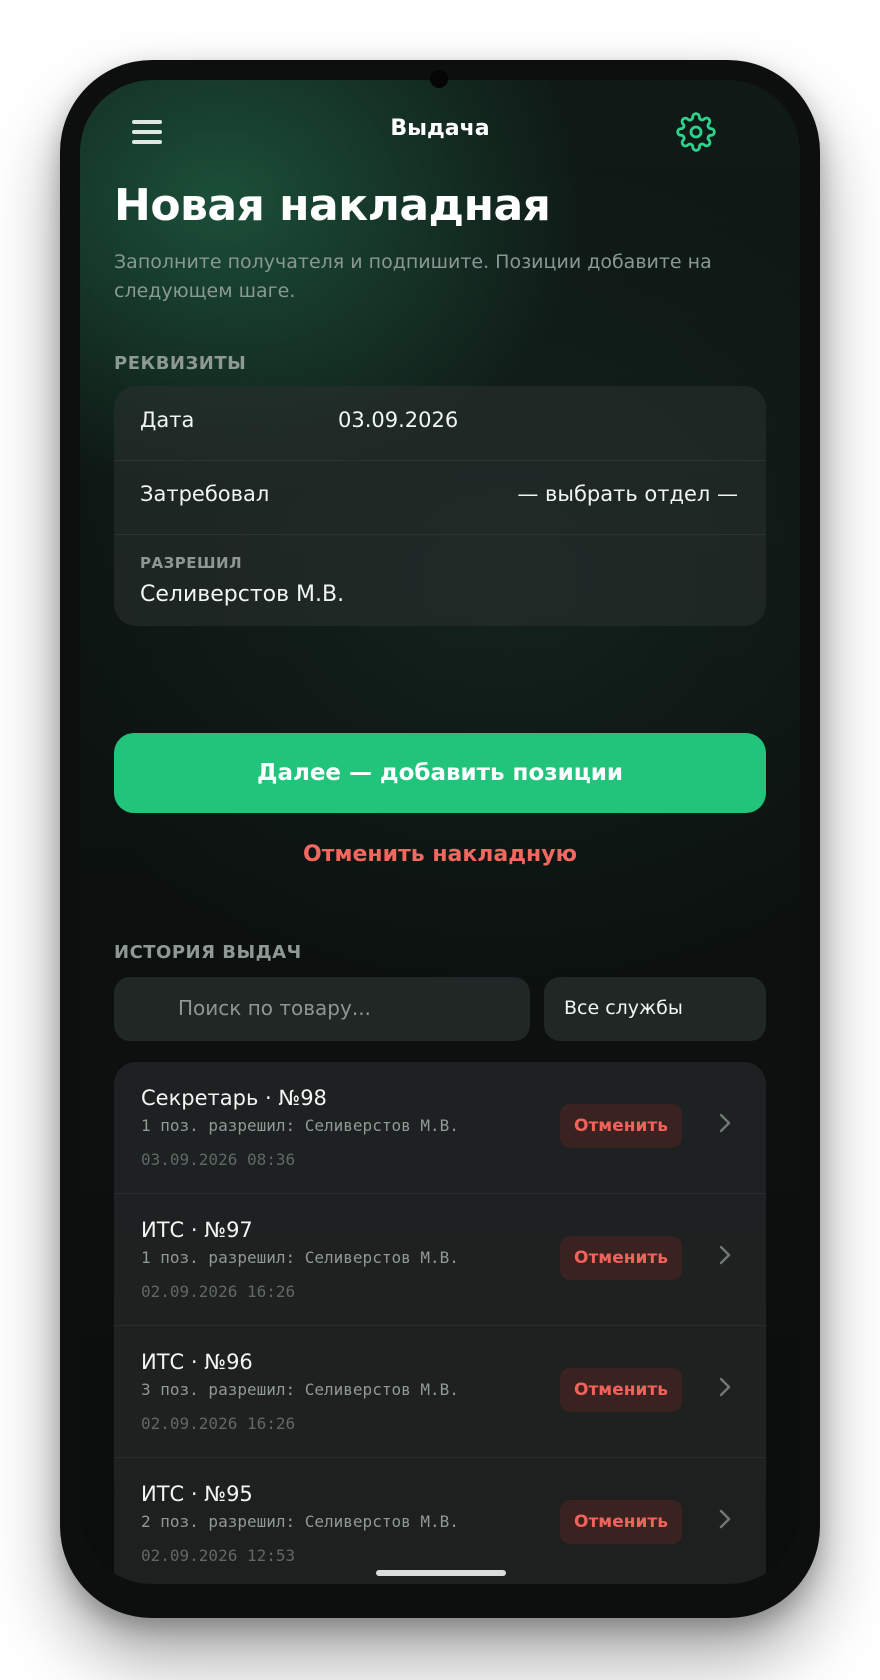  I want to click on date-value: 03.09.2026, so click(398, 420).